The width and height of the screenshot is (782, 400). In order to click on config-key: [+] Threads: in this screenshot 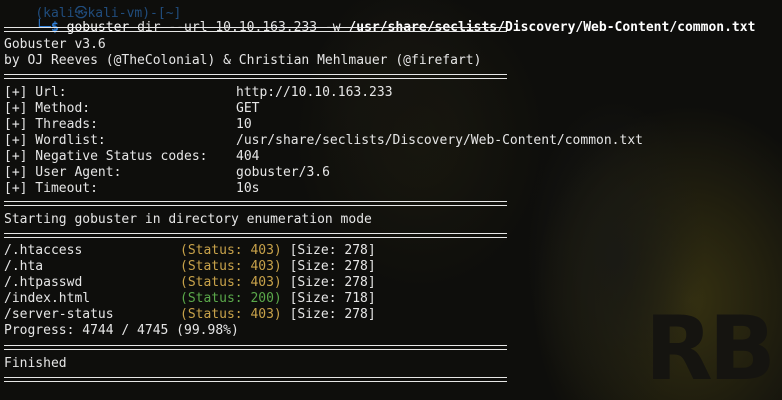, I will do `click(51, 124)`.